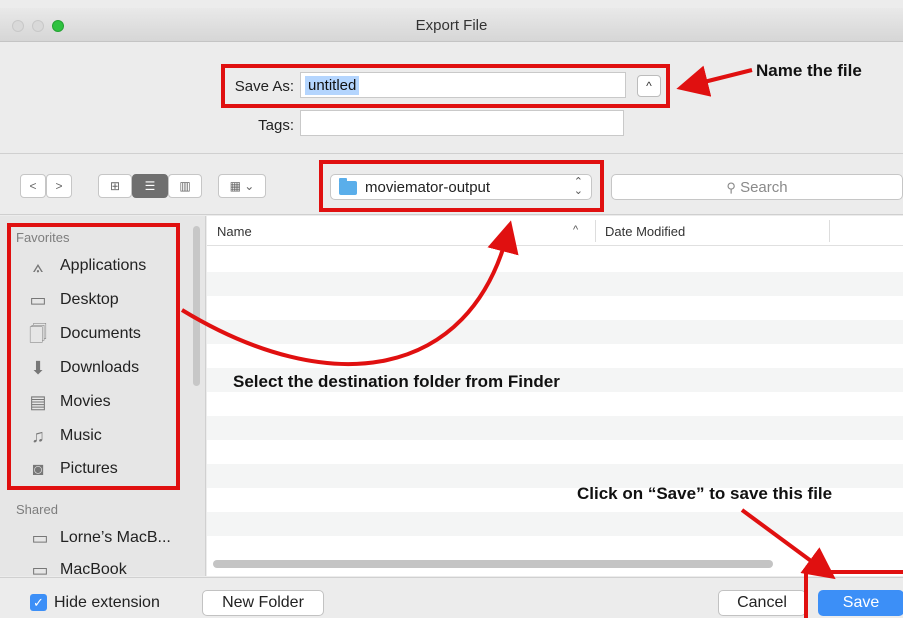  I want to click on column-date-modified: Date Modified, so click(645, 231).